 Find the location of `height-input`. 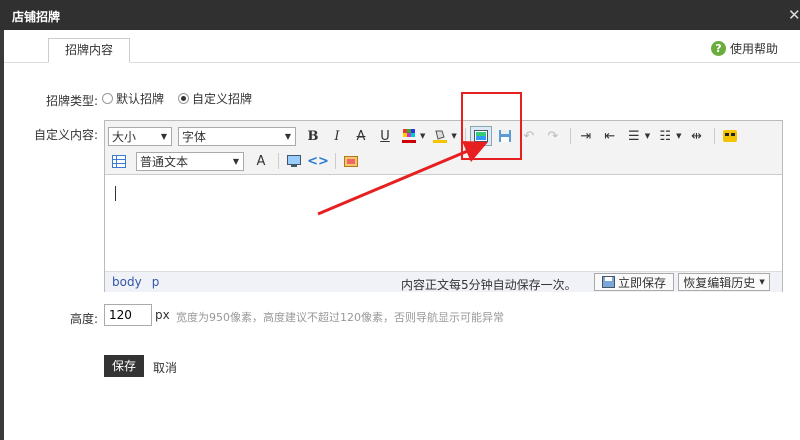

height-input is located at coordinates (128, 315).